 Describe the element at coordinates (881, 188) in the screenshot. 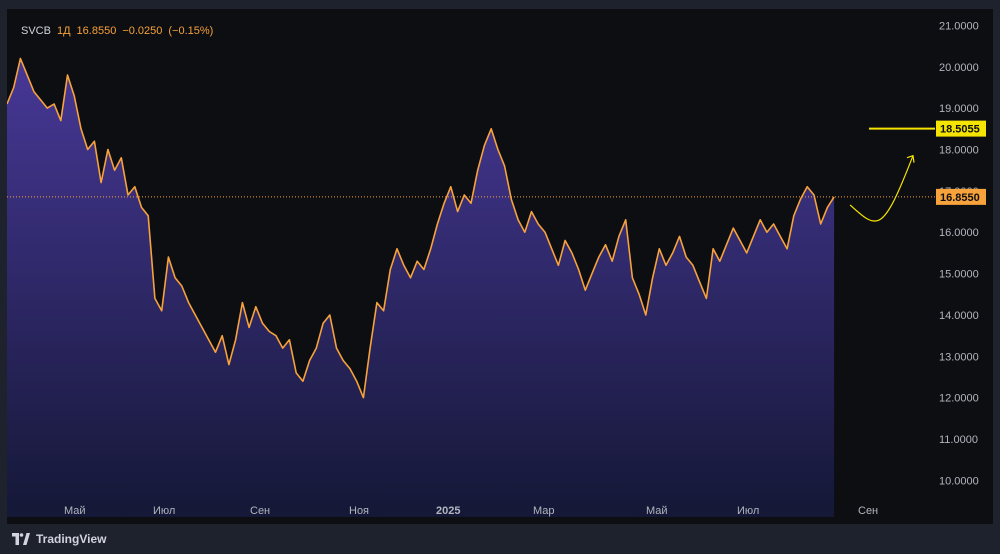

I see `forecast-arrow` at that location.